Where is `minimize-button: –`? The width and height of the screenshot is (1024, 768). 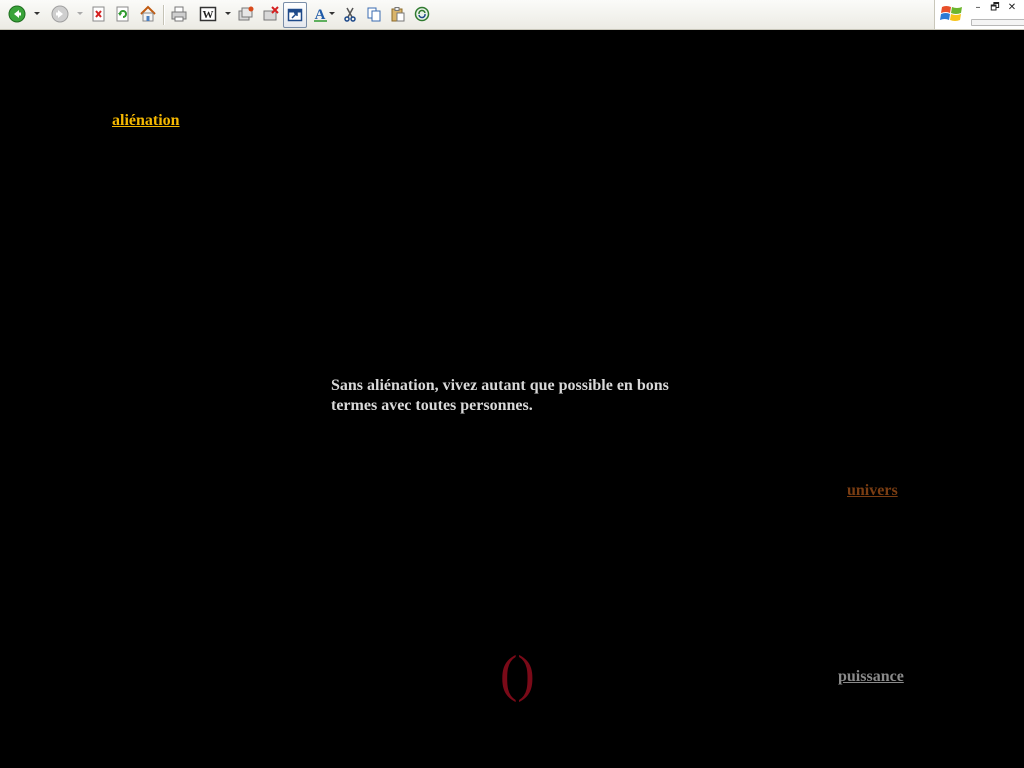
minimize-button: – is located at coordinates (978, 8).